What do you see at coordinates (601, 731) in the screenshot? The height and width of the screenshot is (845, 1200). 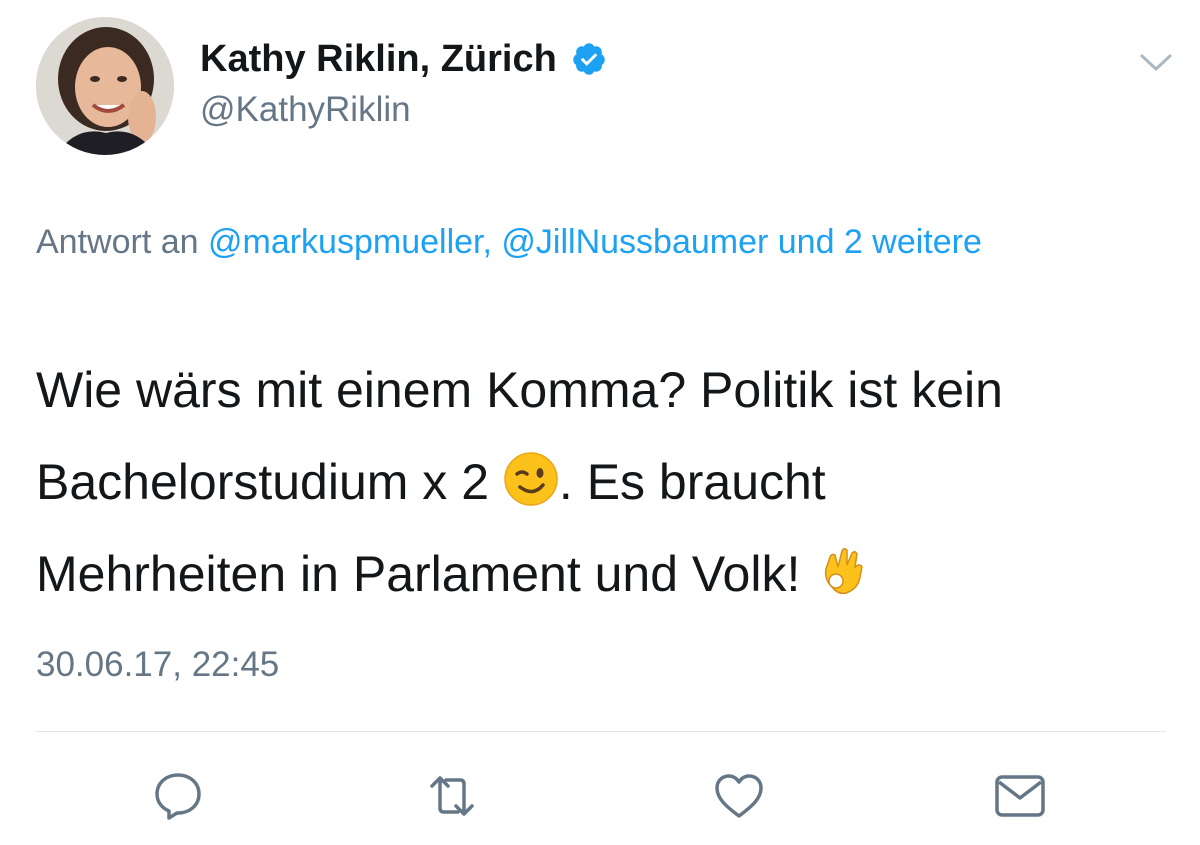 I see `divider` at bounding box center [601, 731].